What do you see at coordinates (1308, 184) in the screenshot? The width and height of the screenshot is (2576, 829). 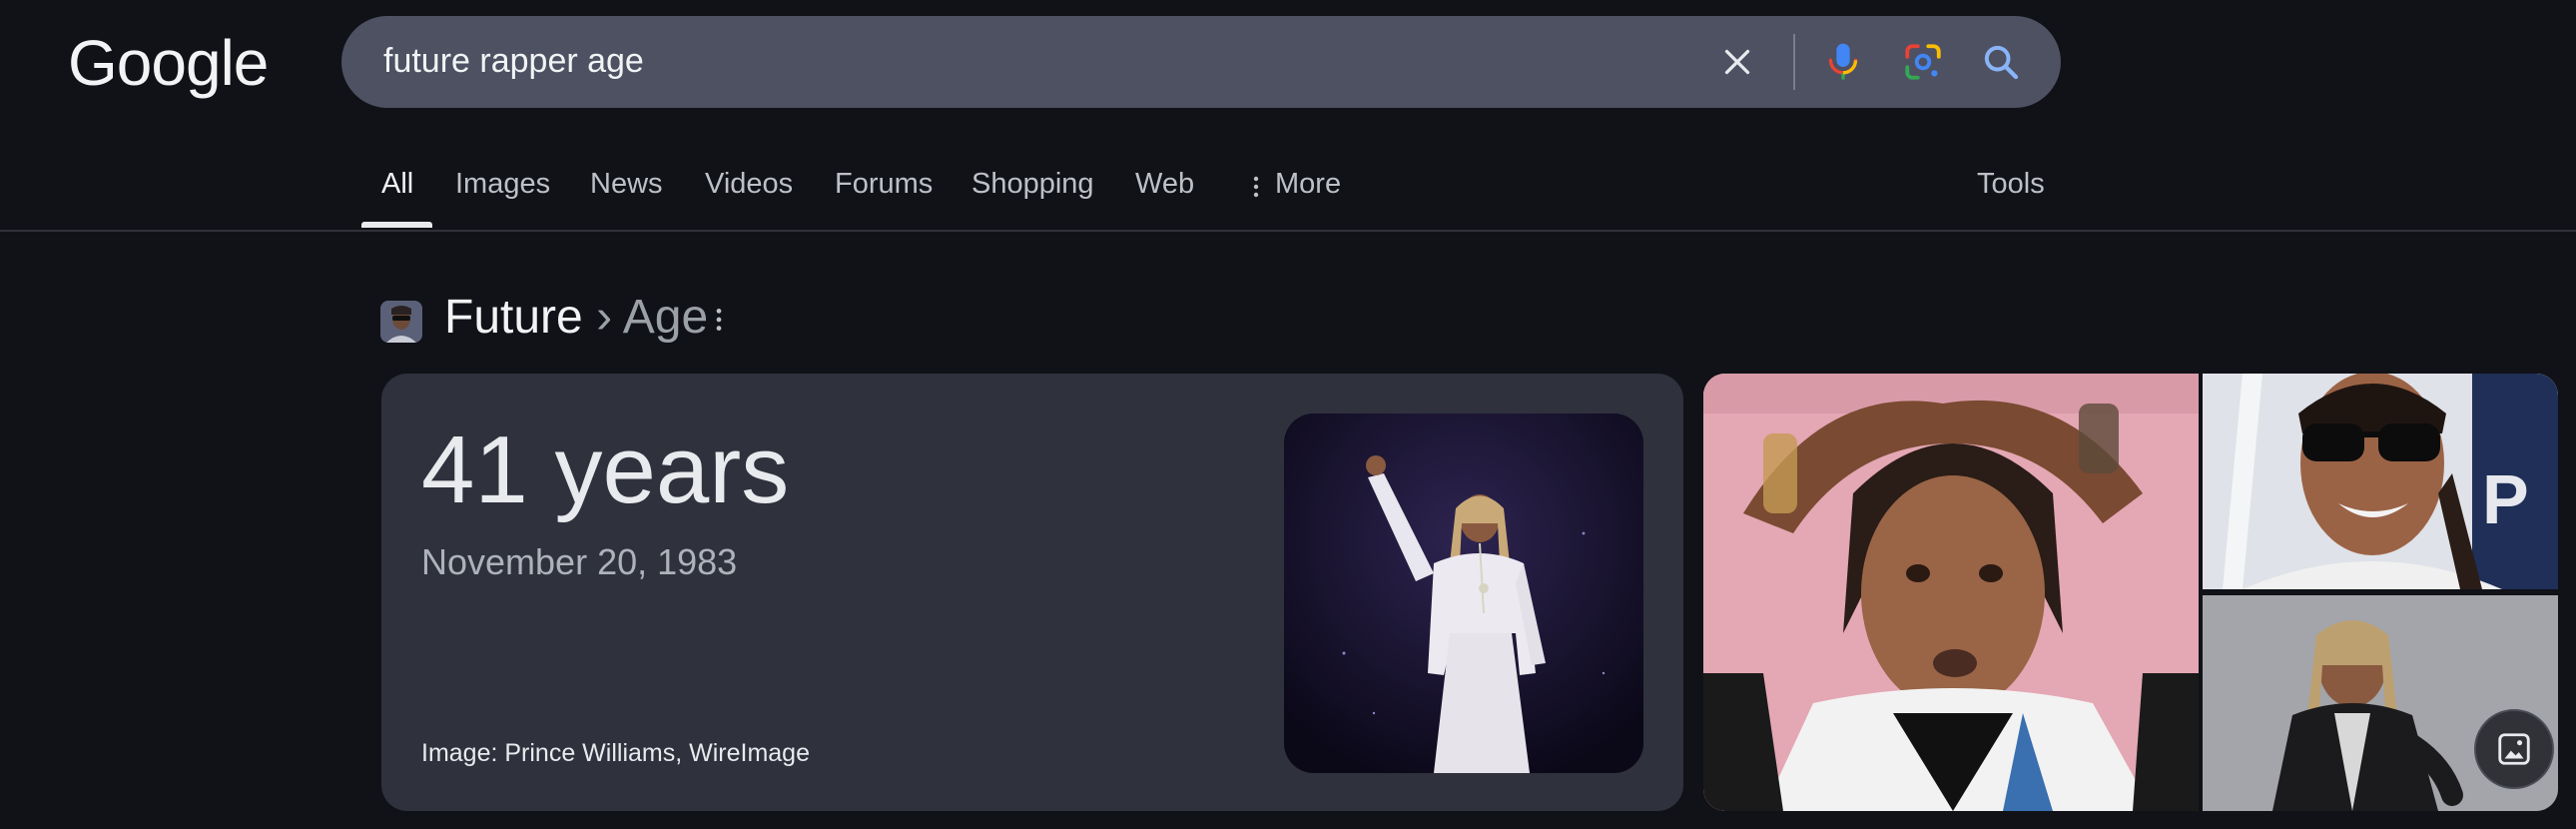 I see `tab-more: More` at bounding box center [1308, 184].